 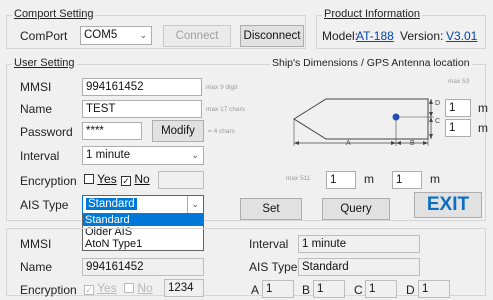 I want to click on user-setting-legend: User Setting, so click(x=44, y=63).